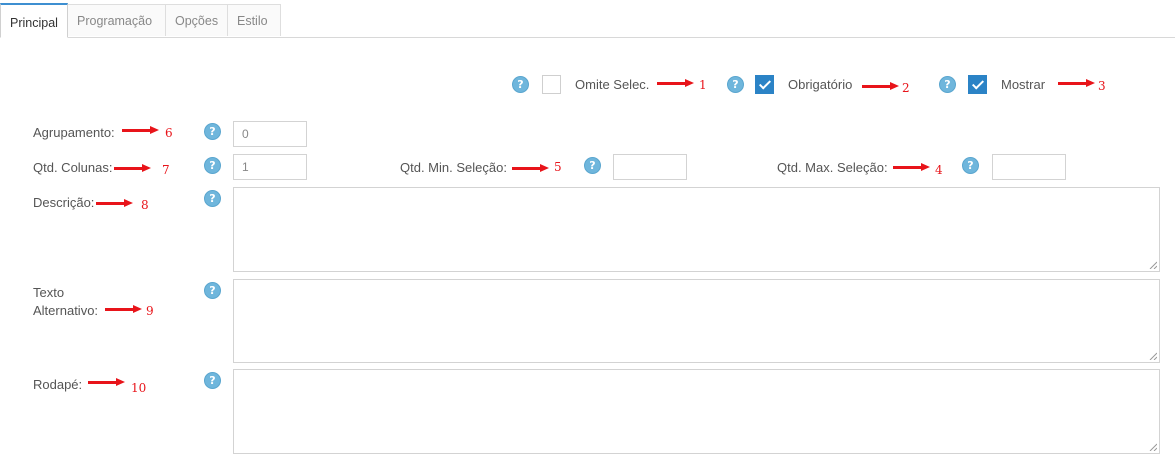 This screenshot has height=466, width=1175. Describe the element at coordinates (116, 20) in the screenshot. I see `tab-programacao: Programação` at that location.